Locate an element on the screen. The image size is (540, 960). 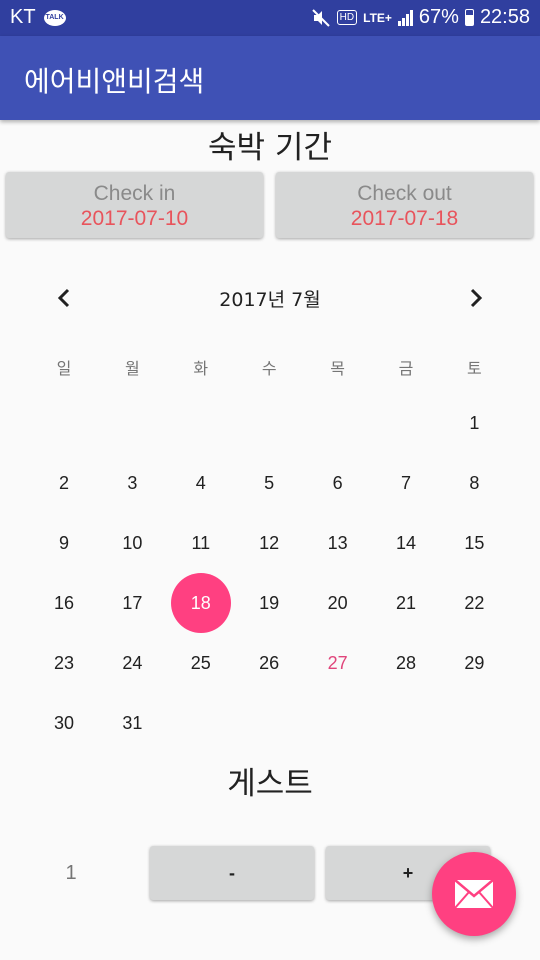
calendar-day: 4 is located at coordinates (201, 483).